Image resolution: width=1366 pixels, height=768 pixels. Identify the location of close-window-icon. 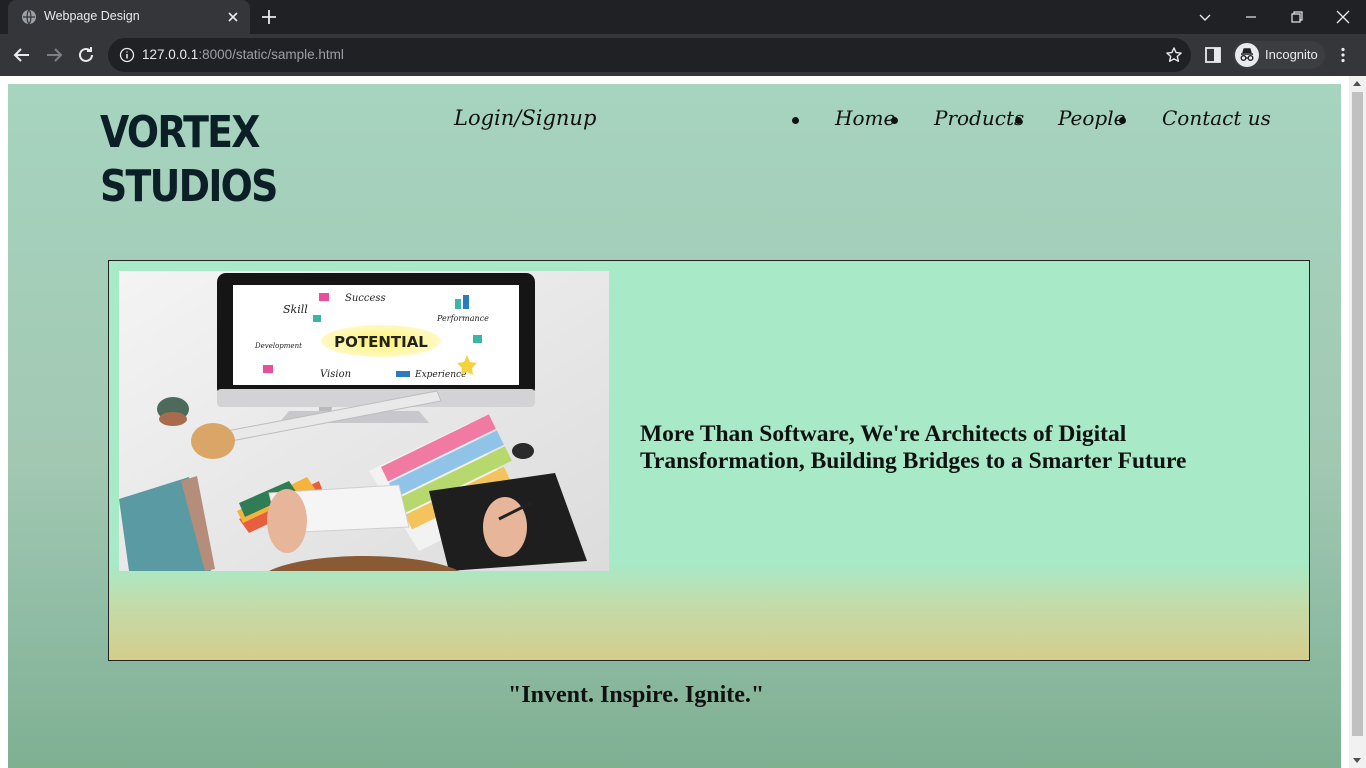
(1343, 17).